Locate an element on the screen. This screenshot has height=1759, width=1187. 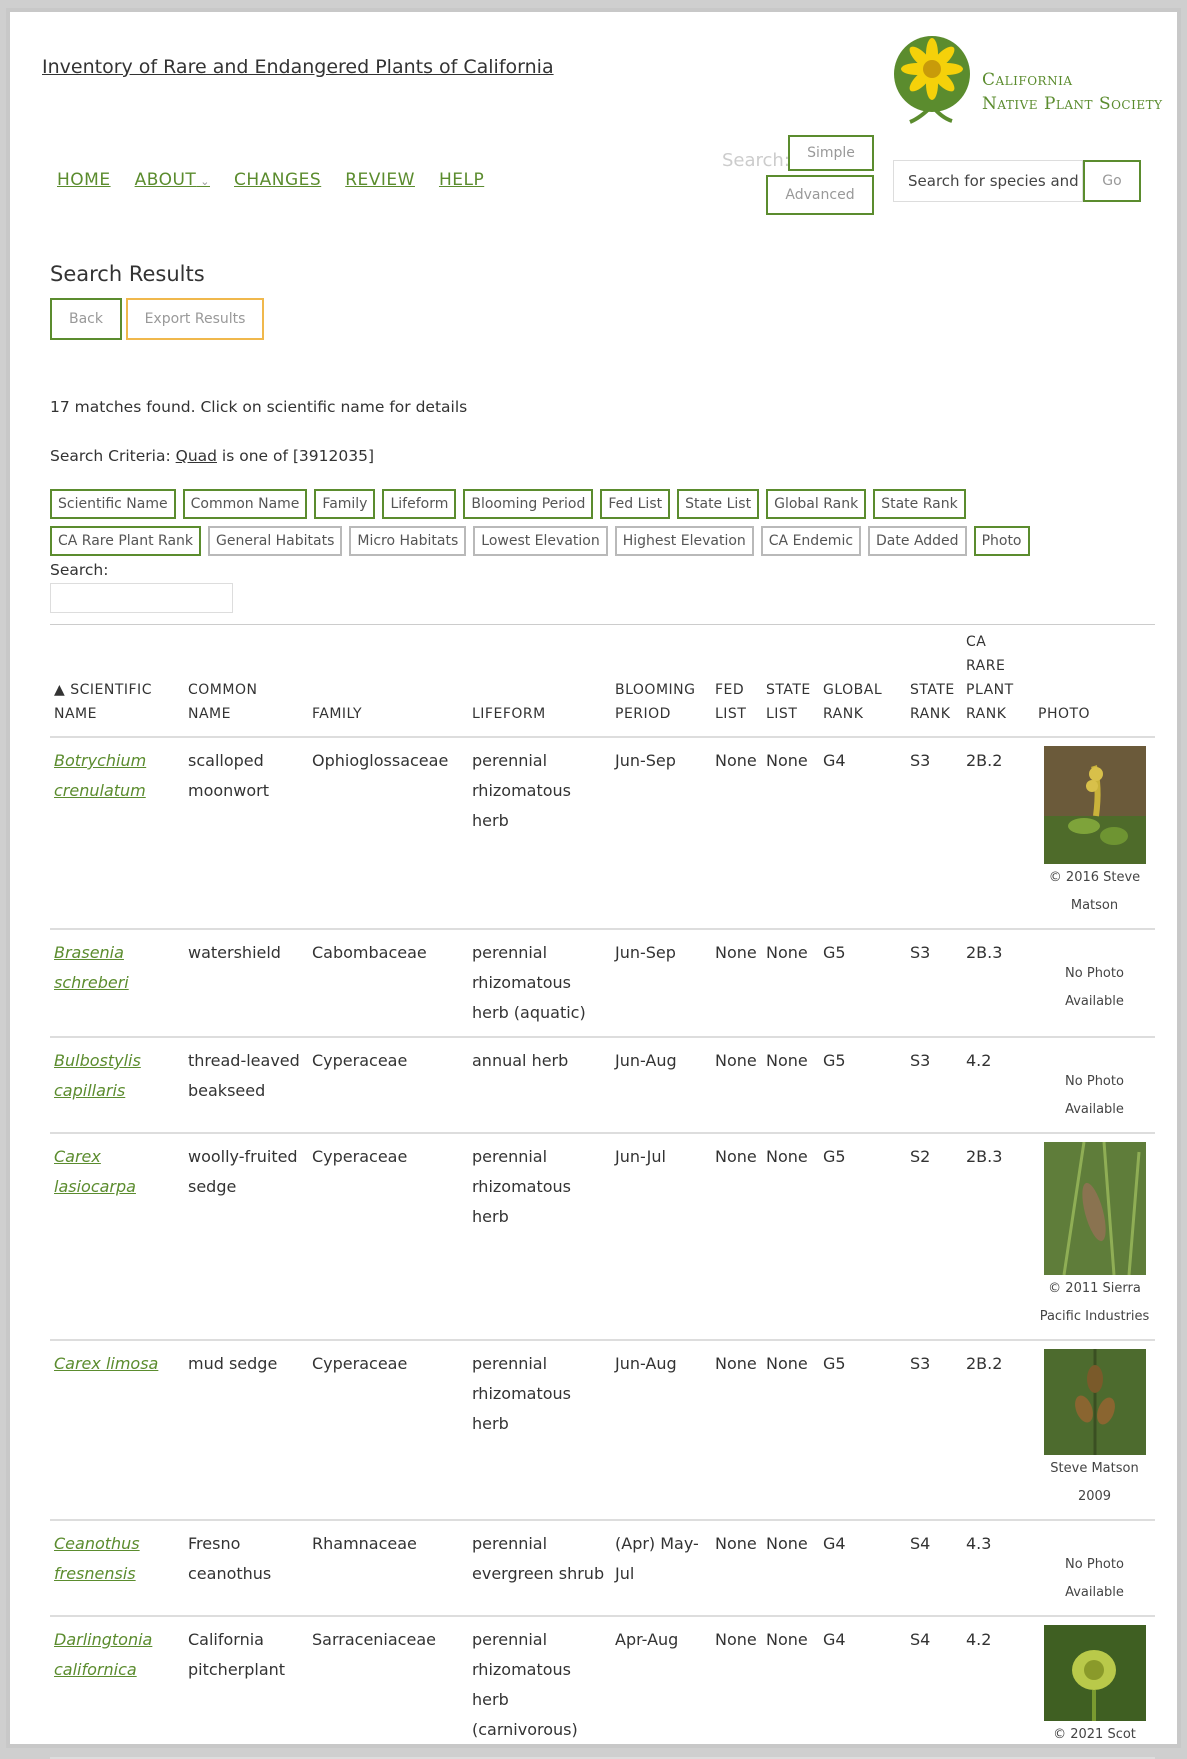
column-toggle-lifeform: Lifeform is located at coordinates (419, 504).